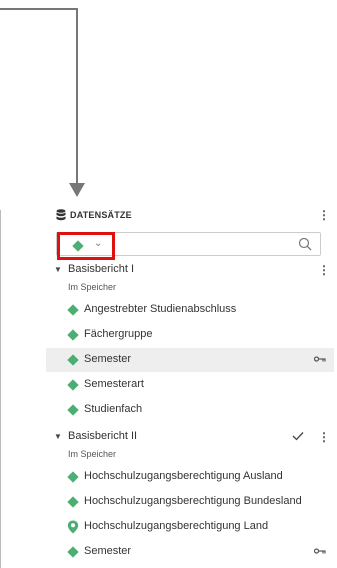 This screenshot has height=568, width=337. I want to click on list-item: Hochschulzugangsberechtigung Ausland, so click(190, 477).